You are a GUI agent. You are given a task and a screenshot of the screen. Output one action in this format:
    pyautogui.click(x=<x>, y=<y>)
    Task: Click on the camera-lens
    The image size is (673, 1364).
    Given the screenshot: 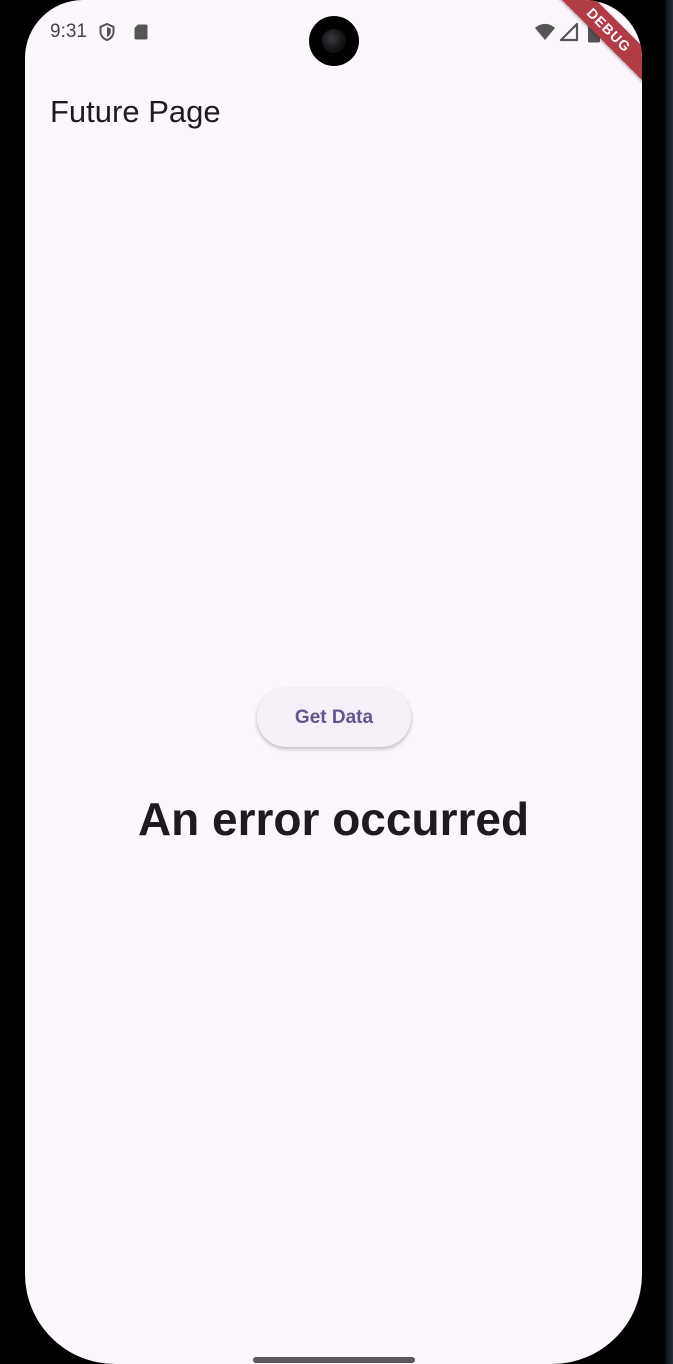 What is the action you would take?
    pyautogui.click(x=334, y=41)
    